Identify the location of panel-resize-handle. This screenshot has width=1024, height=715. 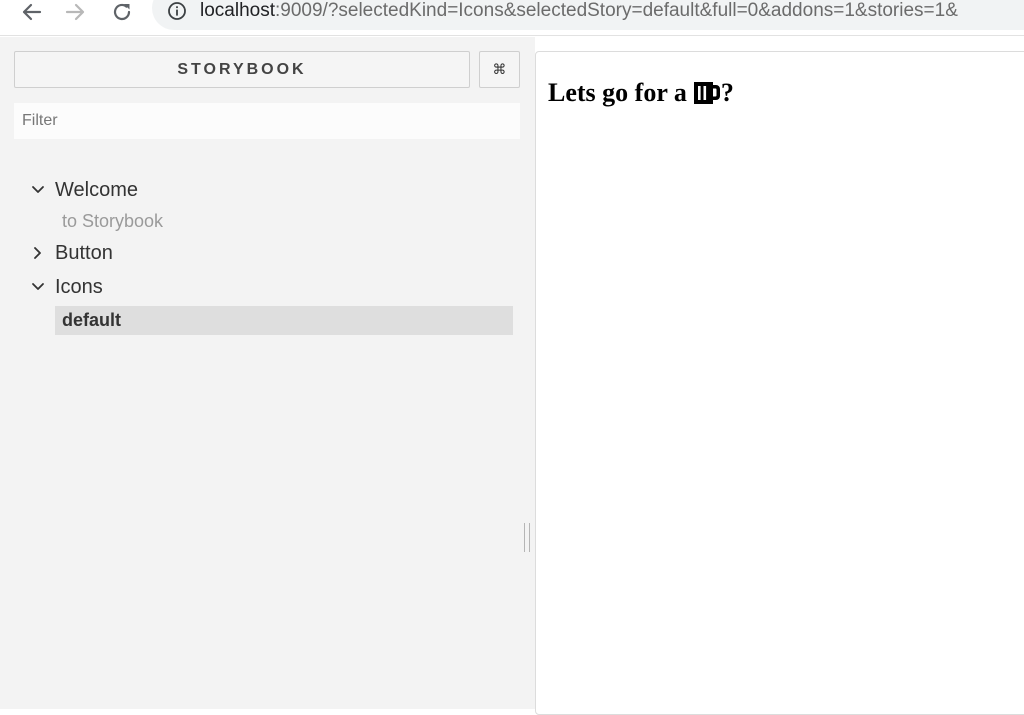
(527, 537).